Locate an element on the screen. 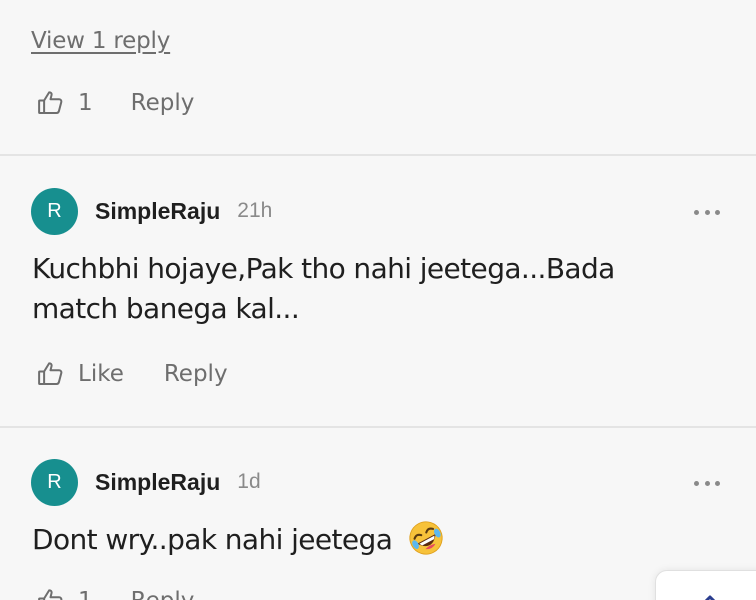 This screenshot has height=600, width=756. comment-header: R SimpleRaju 21h is located at coordinates (151, 211).